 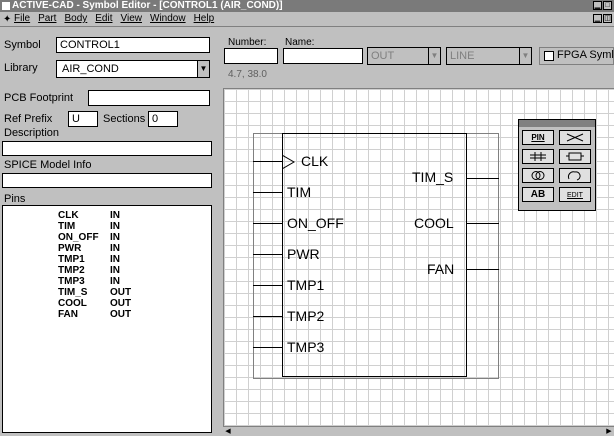 I want to click on cursor-coordinates: 4.7, 38.0, so click(x=247, y=74).